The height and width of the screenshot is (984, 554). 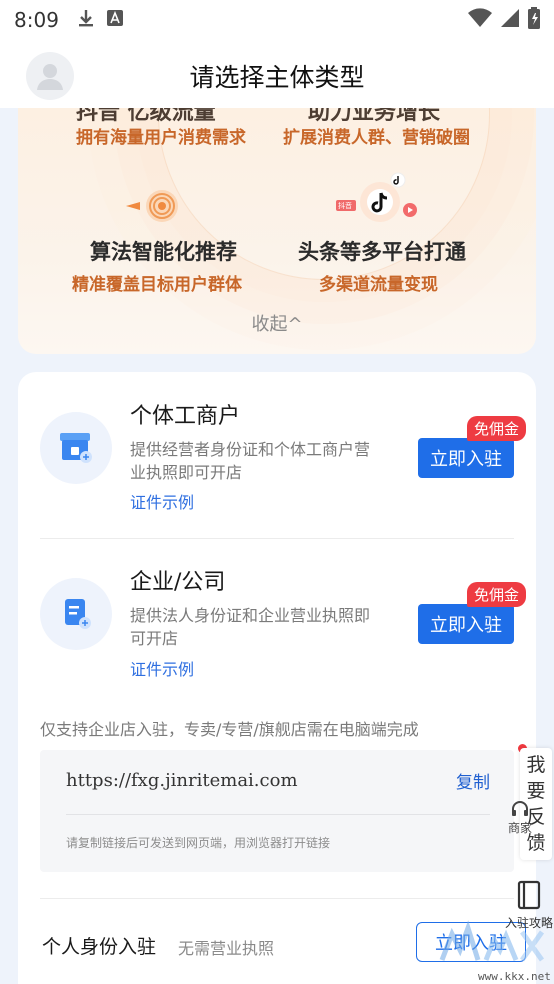 I want to click on algorithm-icon, so click(x=154, y=208).